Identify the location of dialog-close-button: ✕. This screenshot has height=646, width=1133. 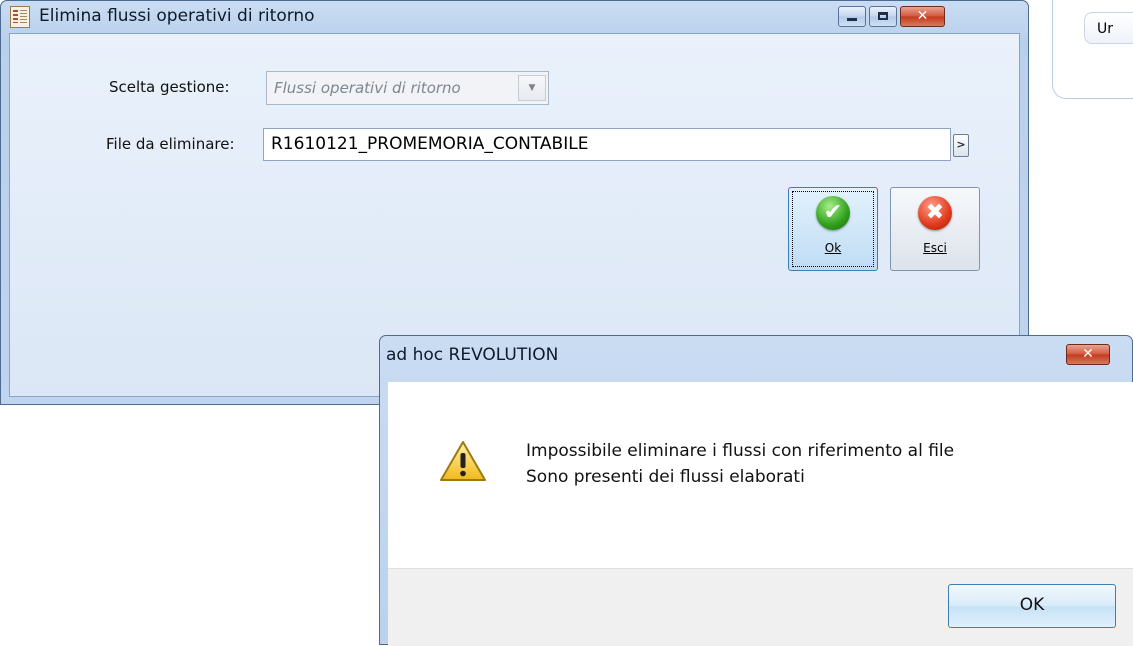
(1088, 354).